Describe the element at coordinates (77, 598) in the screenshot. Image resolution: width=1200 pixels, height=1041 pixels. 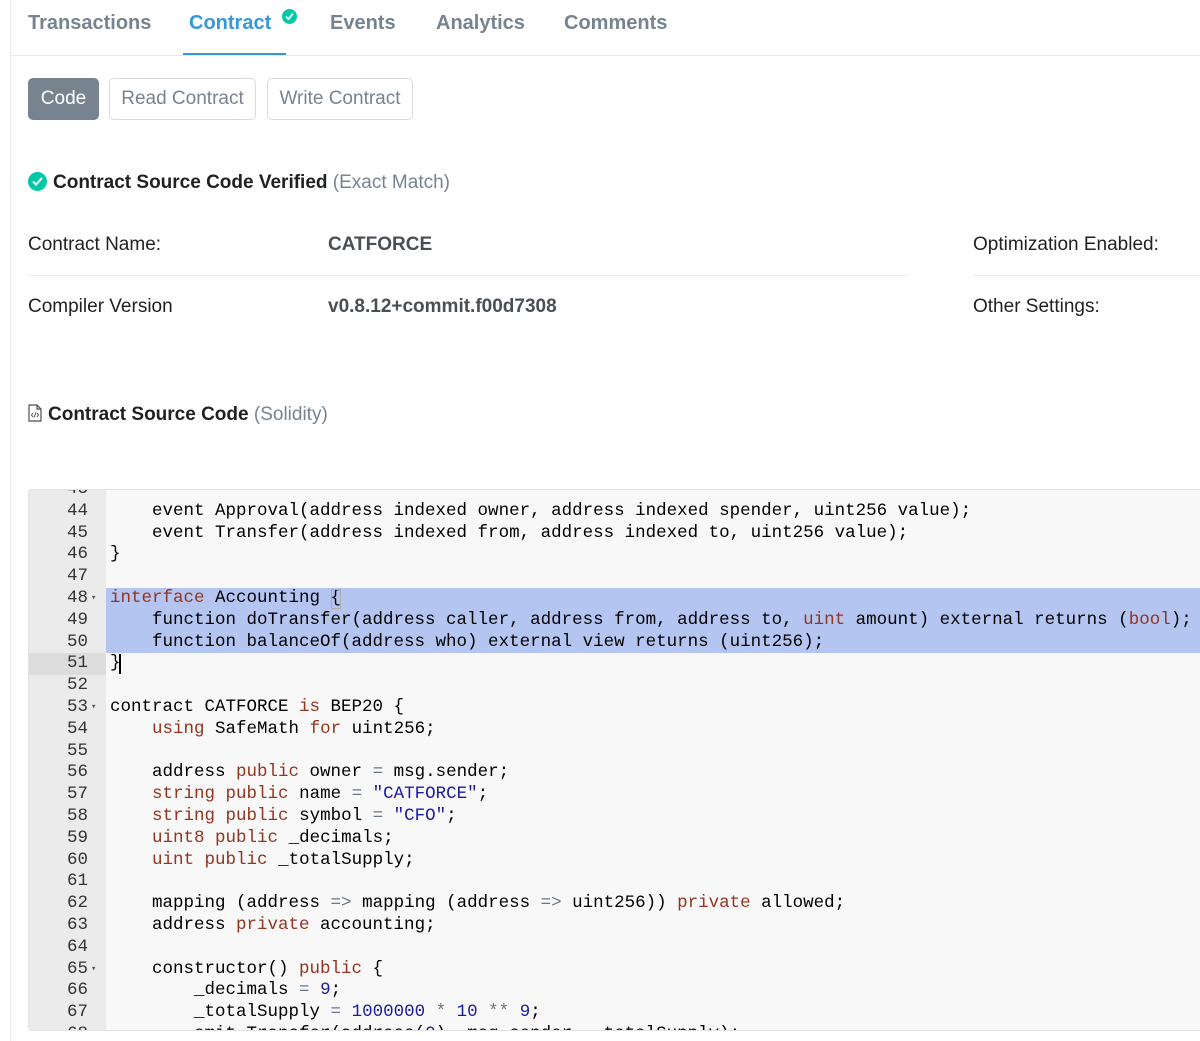
I see `line-number: 48` at that location.